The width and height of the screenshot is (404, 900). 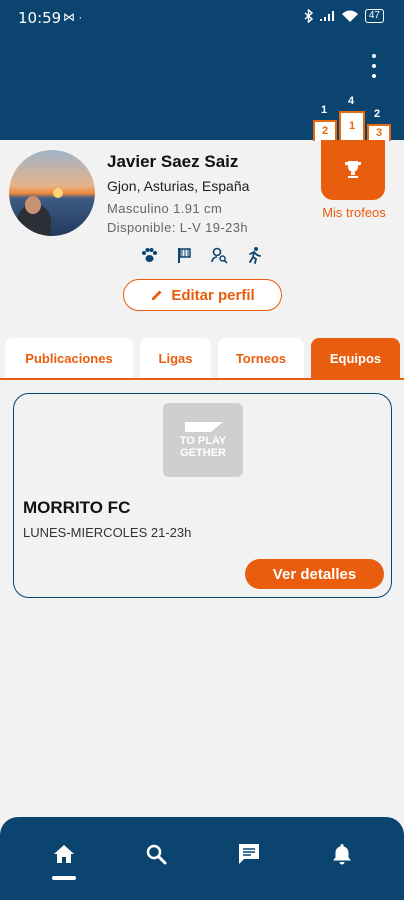 I want to click on status-time: 10:59, so click(x=40, y=18).